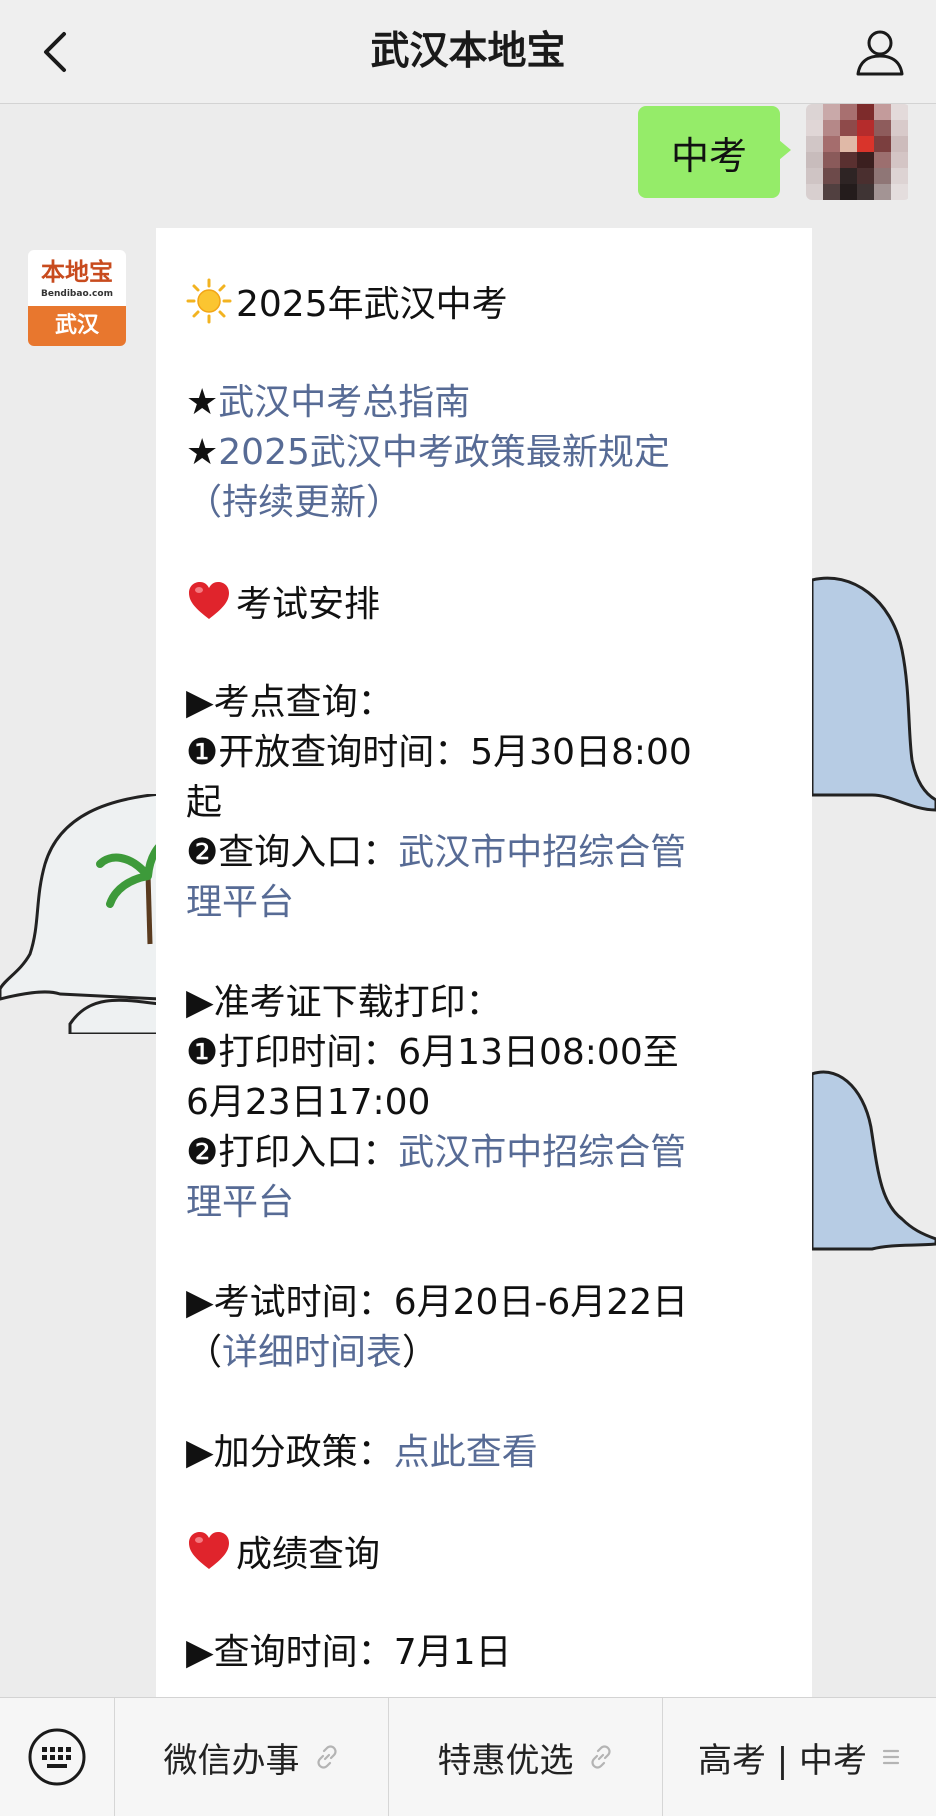 The height and width of the screenshot is (1816, 936). I want to click on admit-time-label: ❶打印时间：, so click(292, 1052).